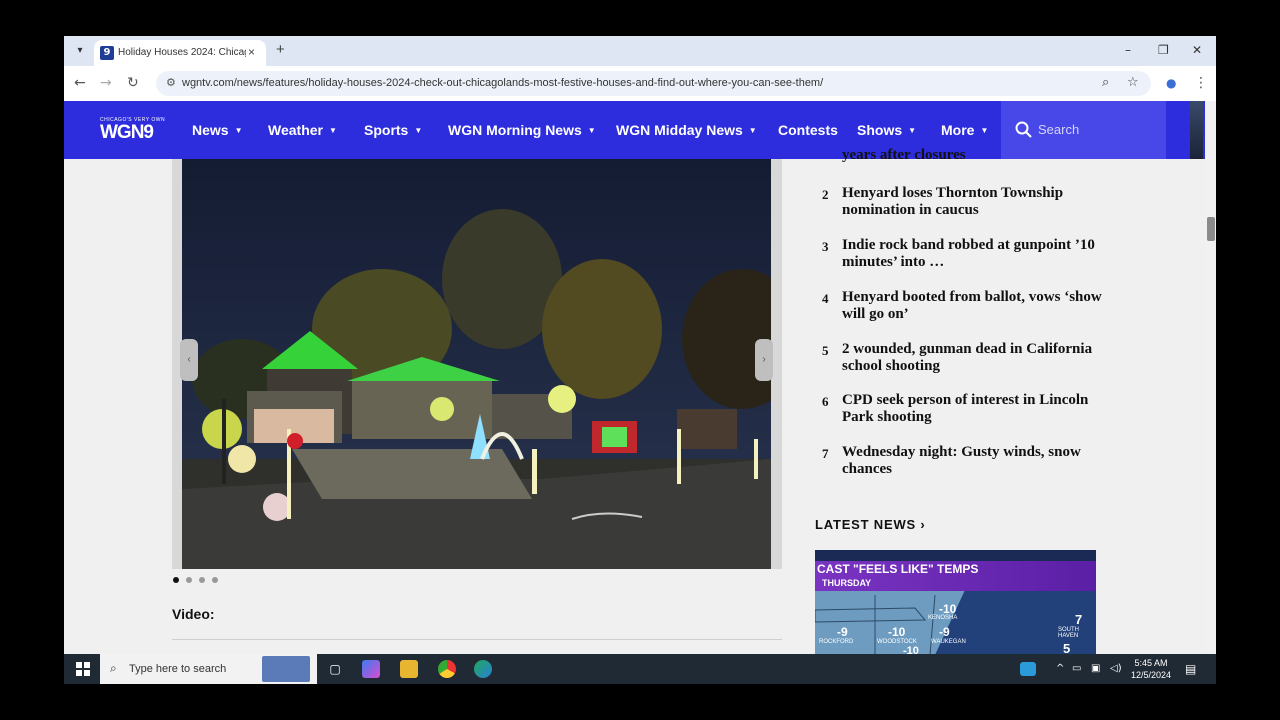  I want to click on site-info-icon: ⚙, so click(171, 83).